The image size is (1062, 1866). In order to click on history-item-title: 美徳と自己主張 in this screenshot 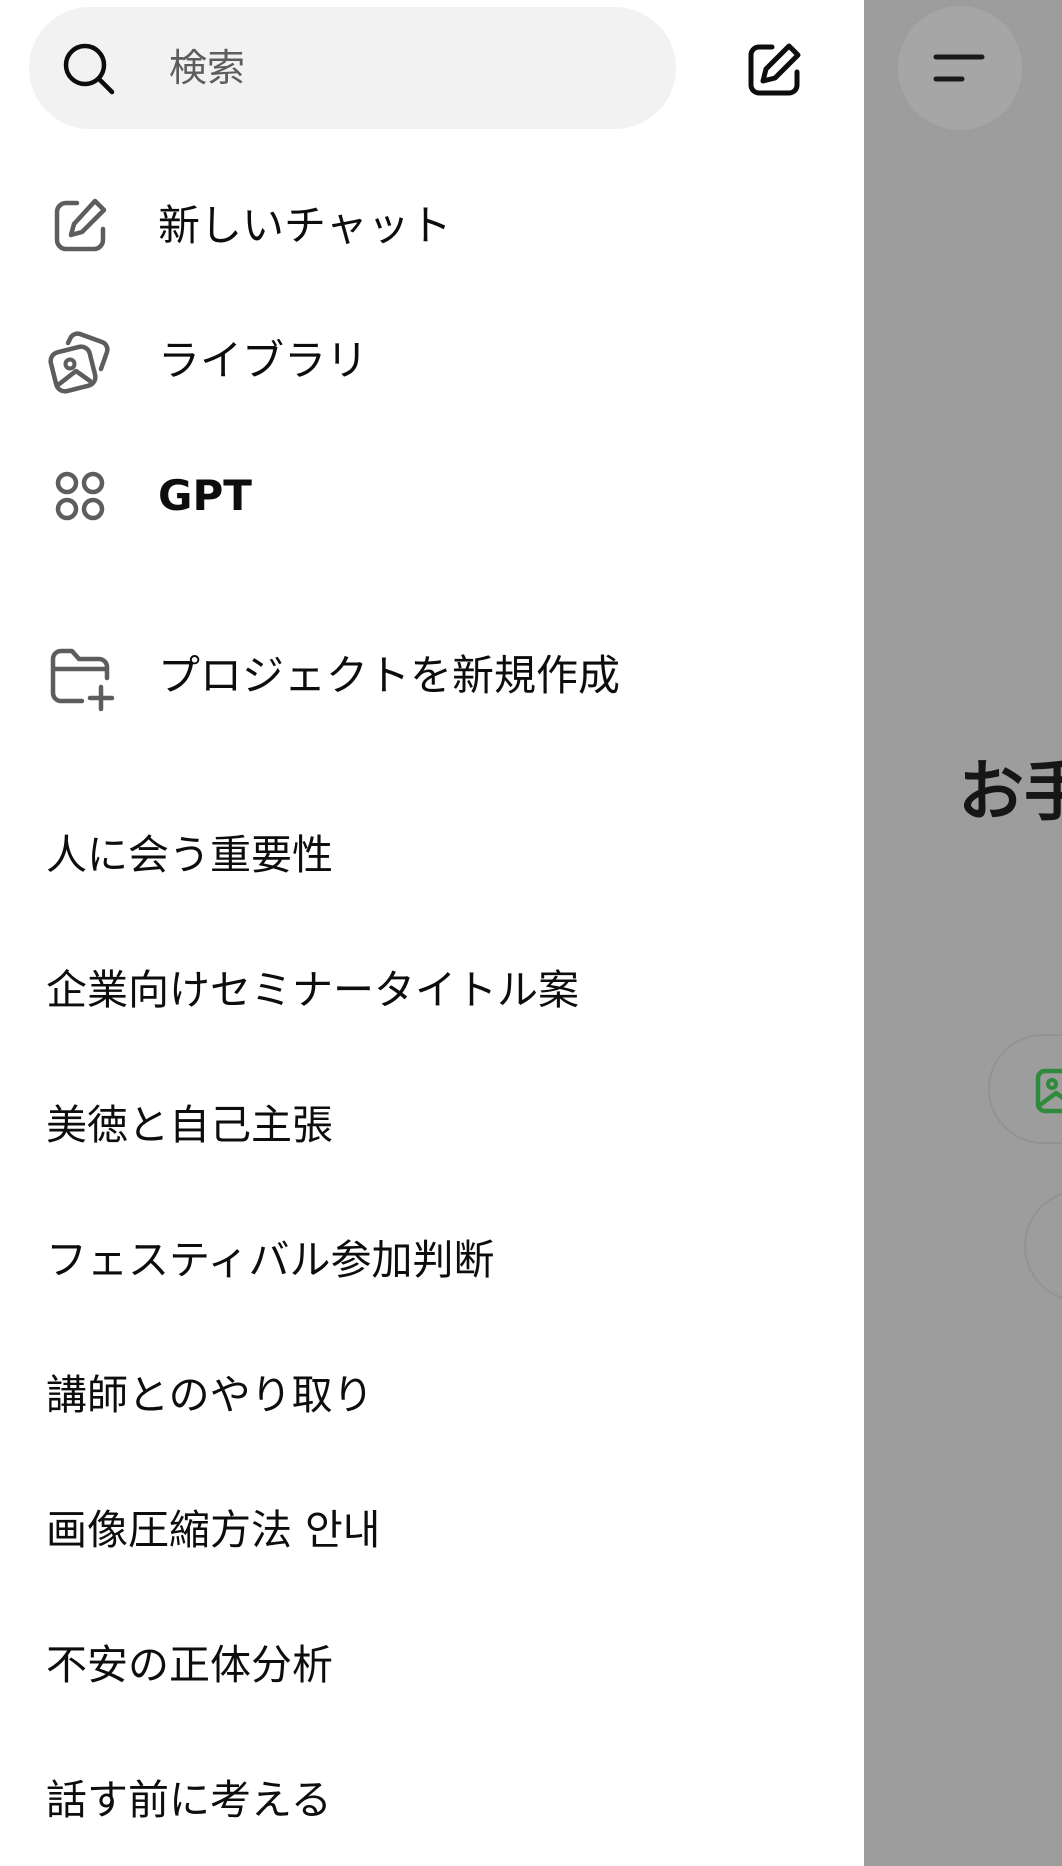, I will do `click(189, 1125)`.